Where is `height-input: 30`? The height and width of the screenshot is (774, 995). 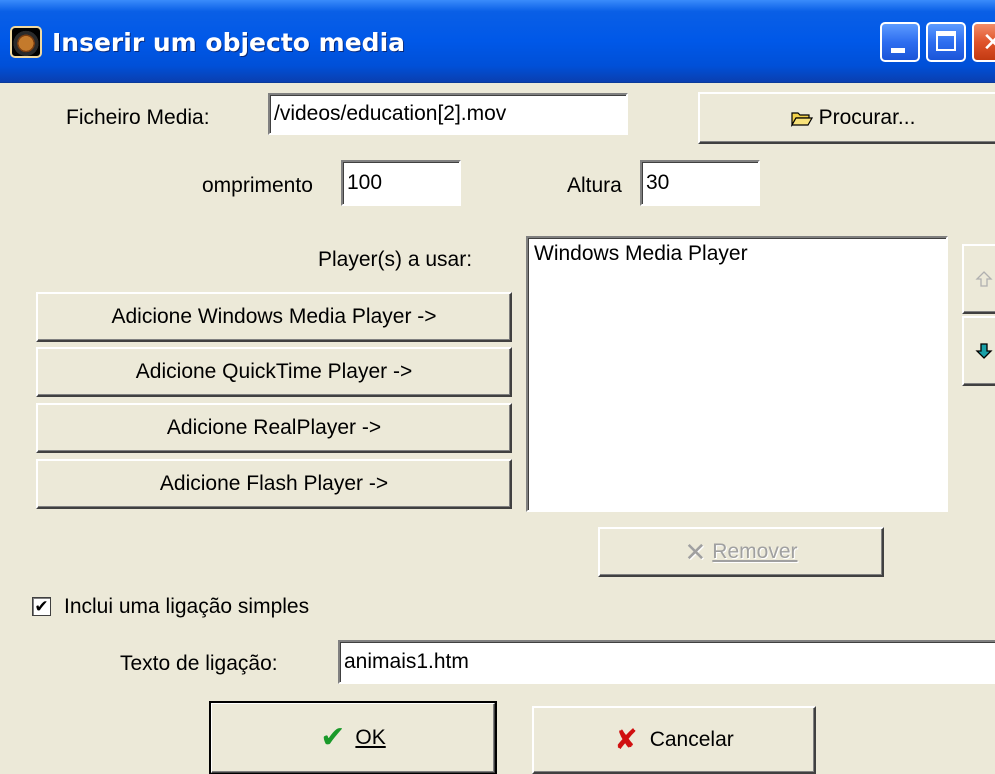
height-input: 30 is located at coordinates (700, 183).